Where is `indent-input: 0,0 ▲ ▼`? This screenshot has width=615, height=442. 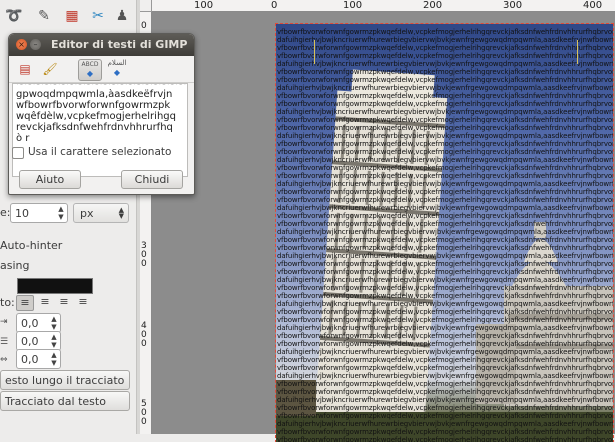
indent-input: 0,0 ▲ ▼ is located at coordinates (38, 323).